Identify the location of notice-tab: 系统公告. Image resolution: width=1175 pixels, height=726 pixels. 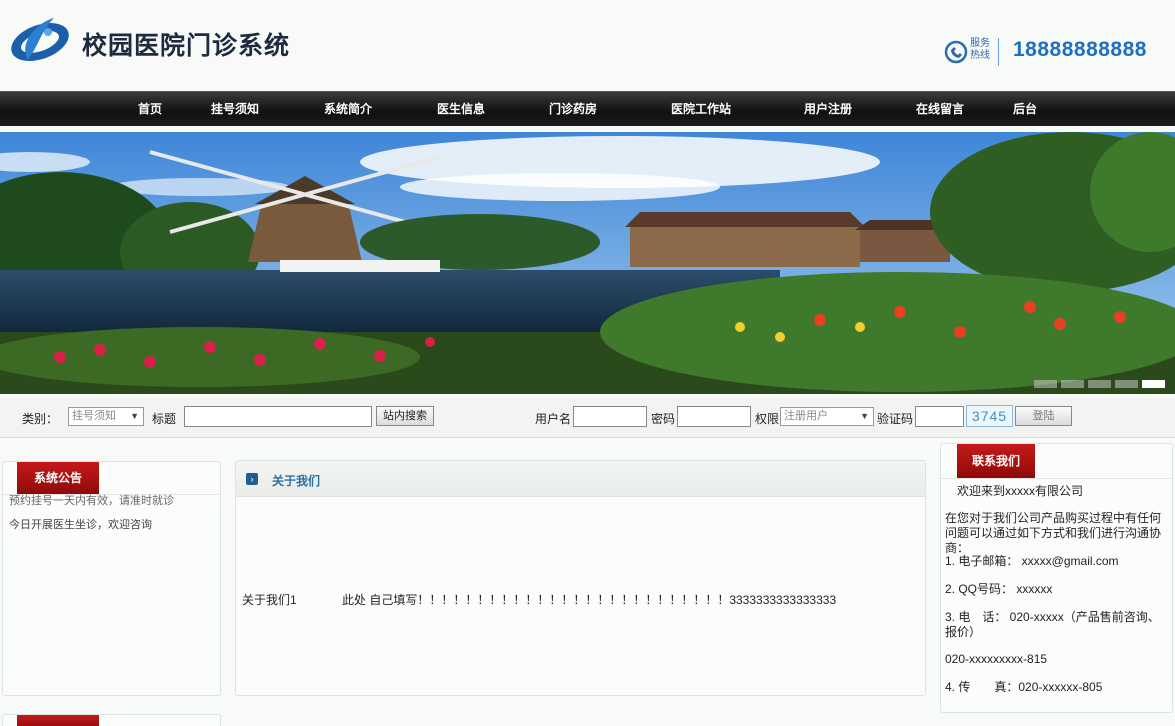
(58, 478).